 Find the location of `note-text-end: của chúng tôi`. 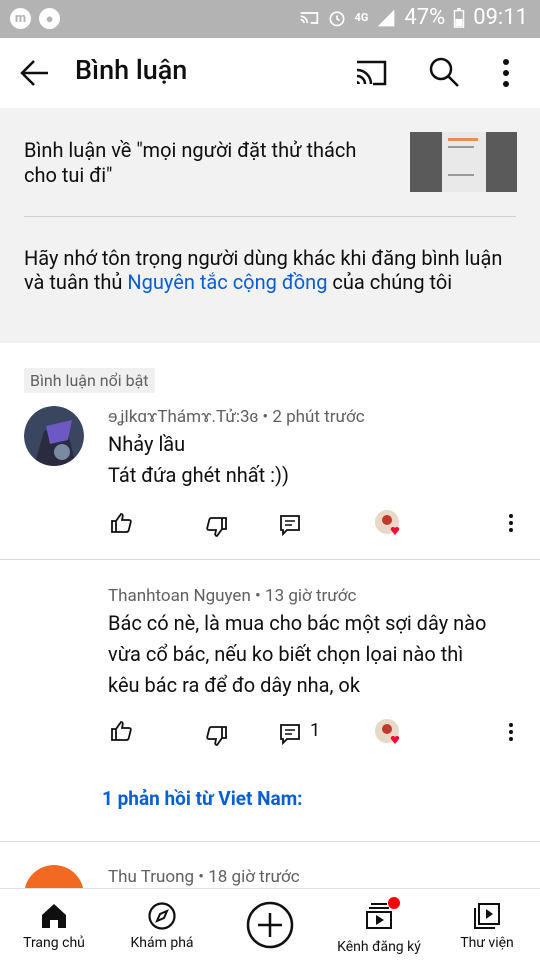

note-text-end: của chúng tôi is located at coordinates (390, 282).